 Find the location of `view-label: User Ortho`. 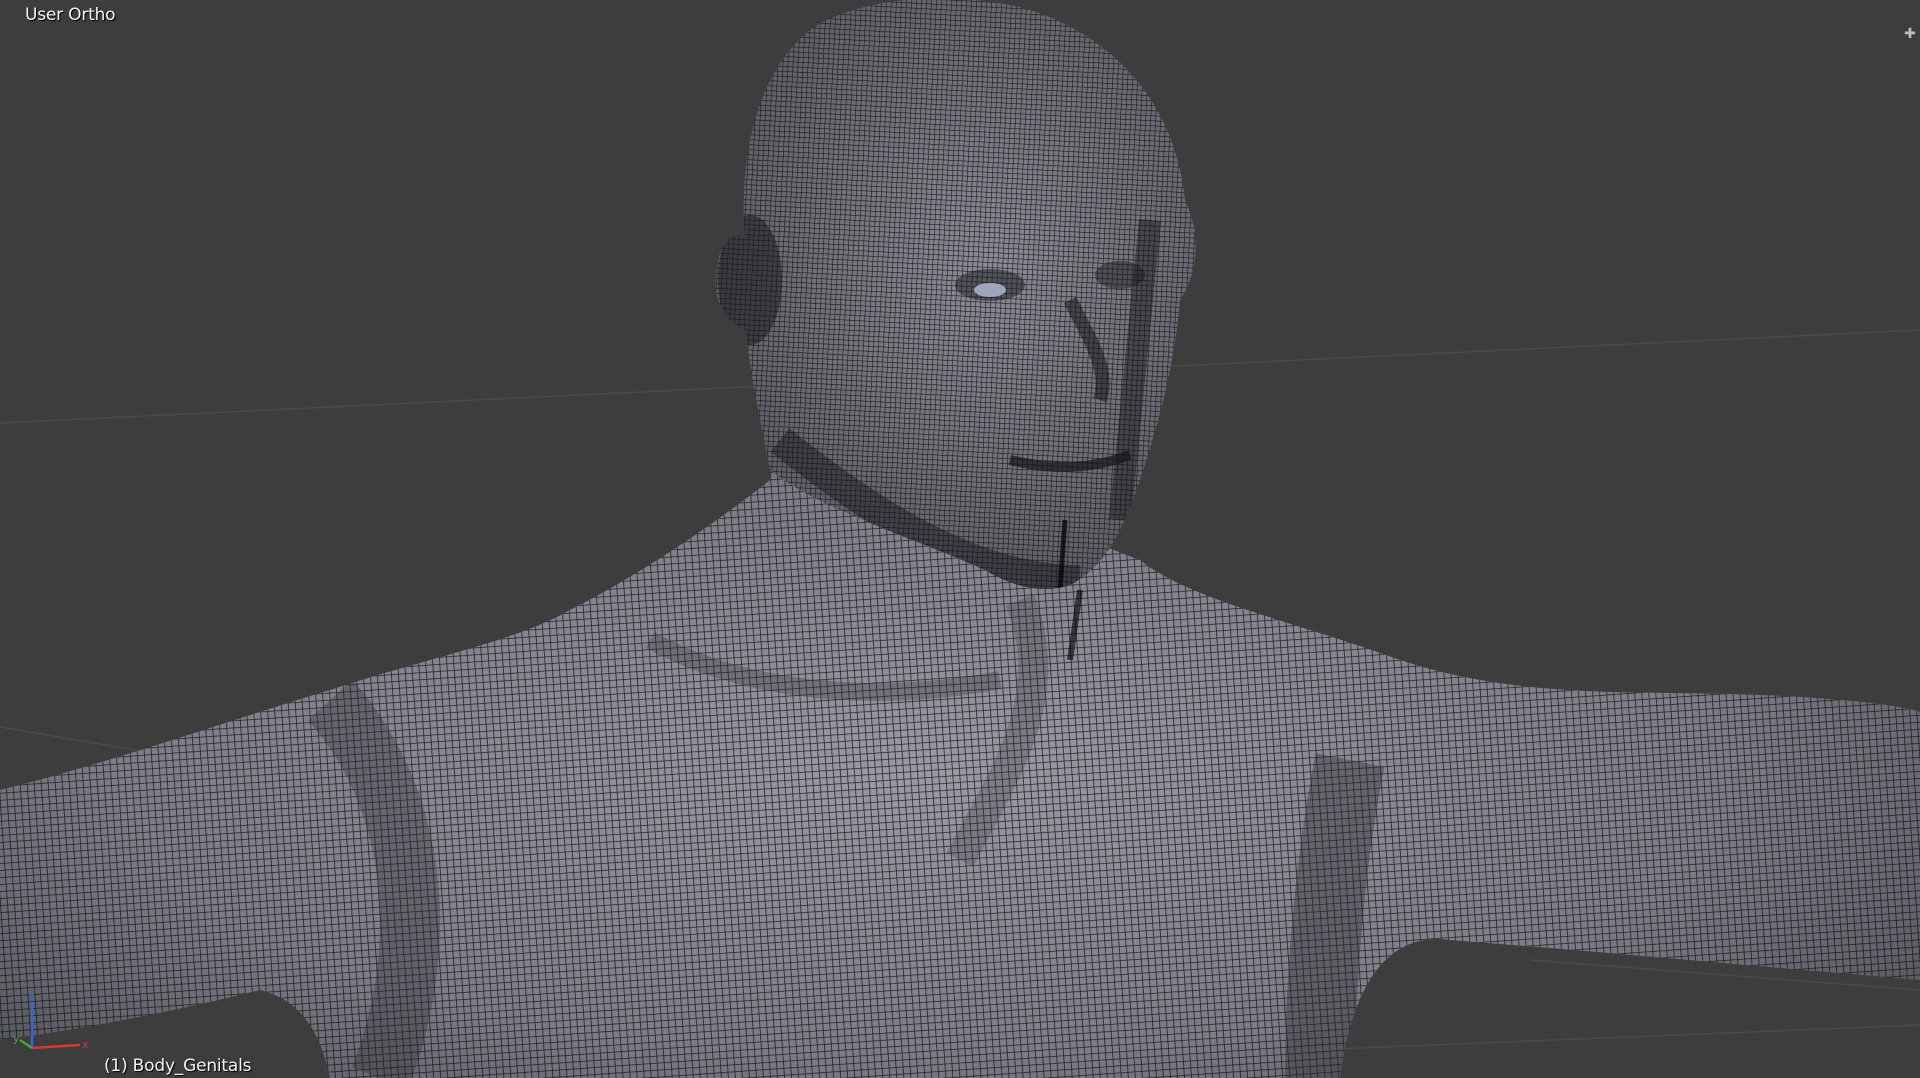

view-label: User Ortho is located at coordinates (70, 15).